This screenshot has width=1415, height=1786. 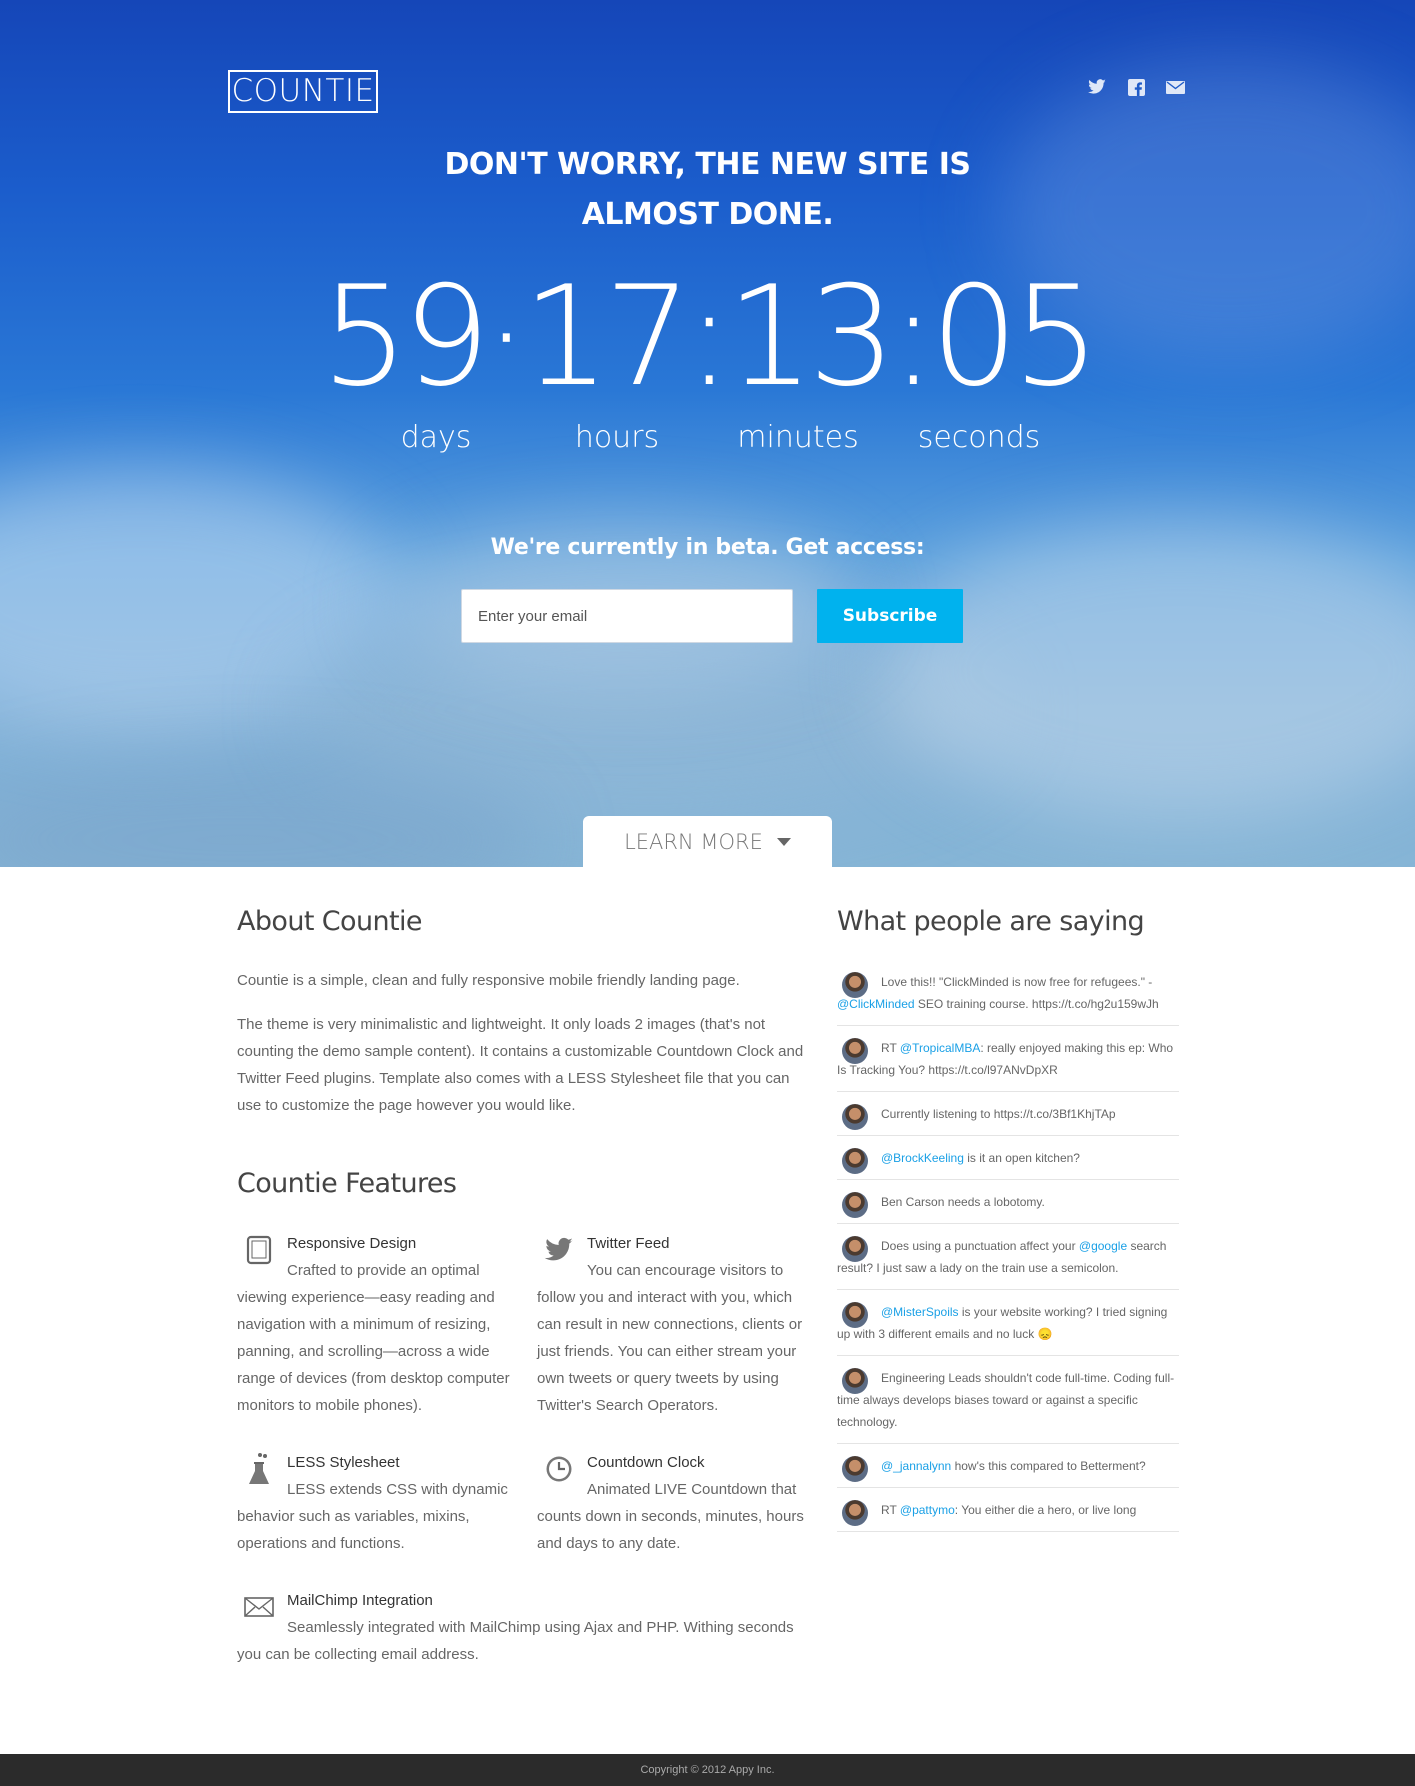 What do you see at coordinates (707, 440) in the screenshot?
I see `countdown-labels: days hours minutes seconds` at bounding box center [707, 440].